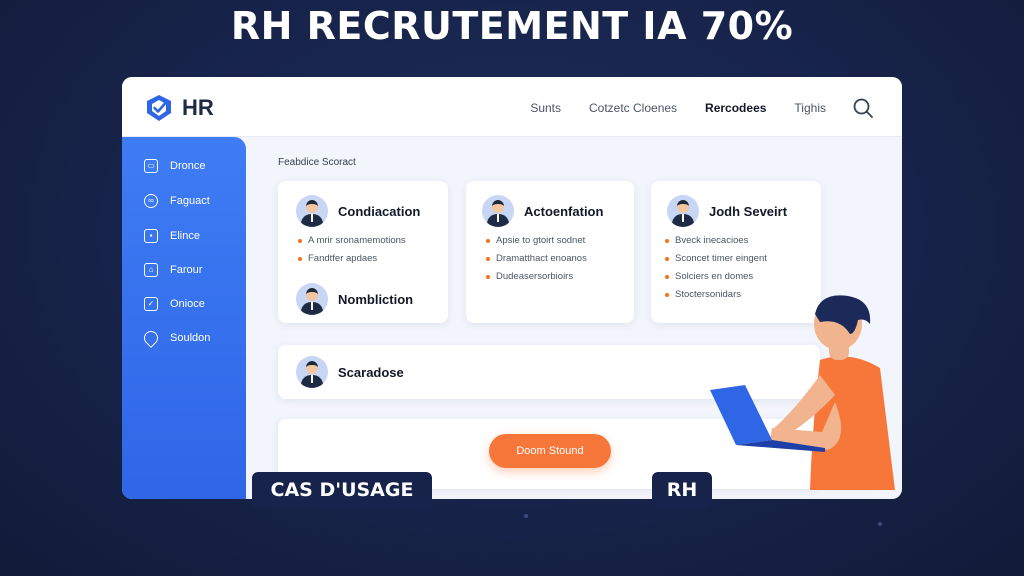  What do you see at coordinates (748, 211) in the screenshot?
I see `candidate-name: Jodh Seveirt` at bounding box center [748, 211].